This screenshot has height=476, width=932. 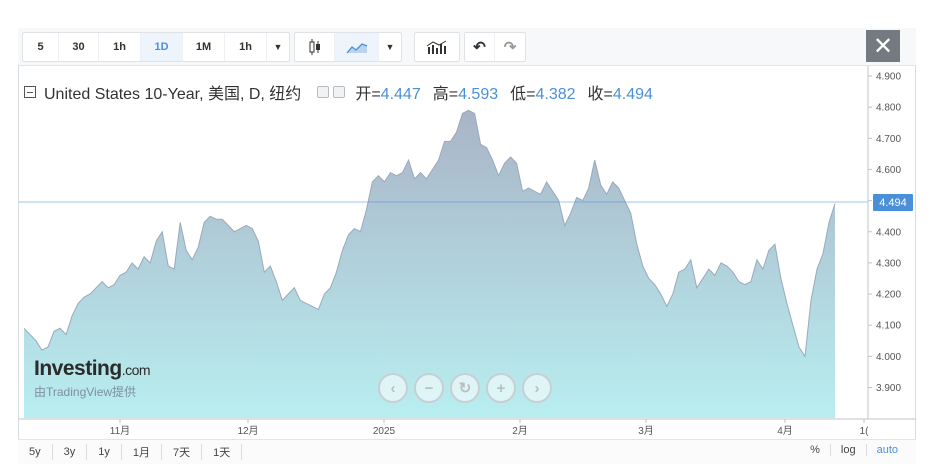 I want to click on series-title: United States 10-Year, 美国, D, 纽约, so click(x=173, y=94).